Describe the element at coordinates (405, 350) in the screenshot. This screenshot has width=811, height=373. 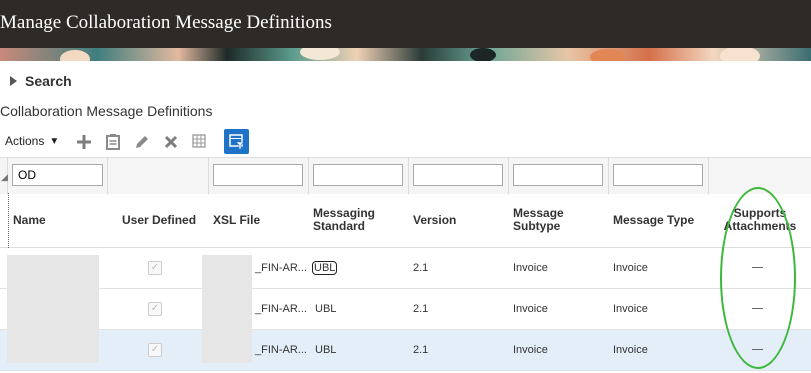
I see `table-row-selected: .. ✓ _FIN-AR... UBL 2.1 Invoice Invoice` at that location.